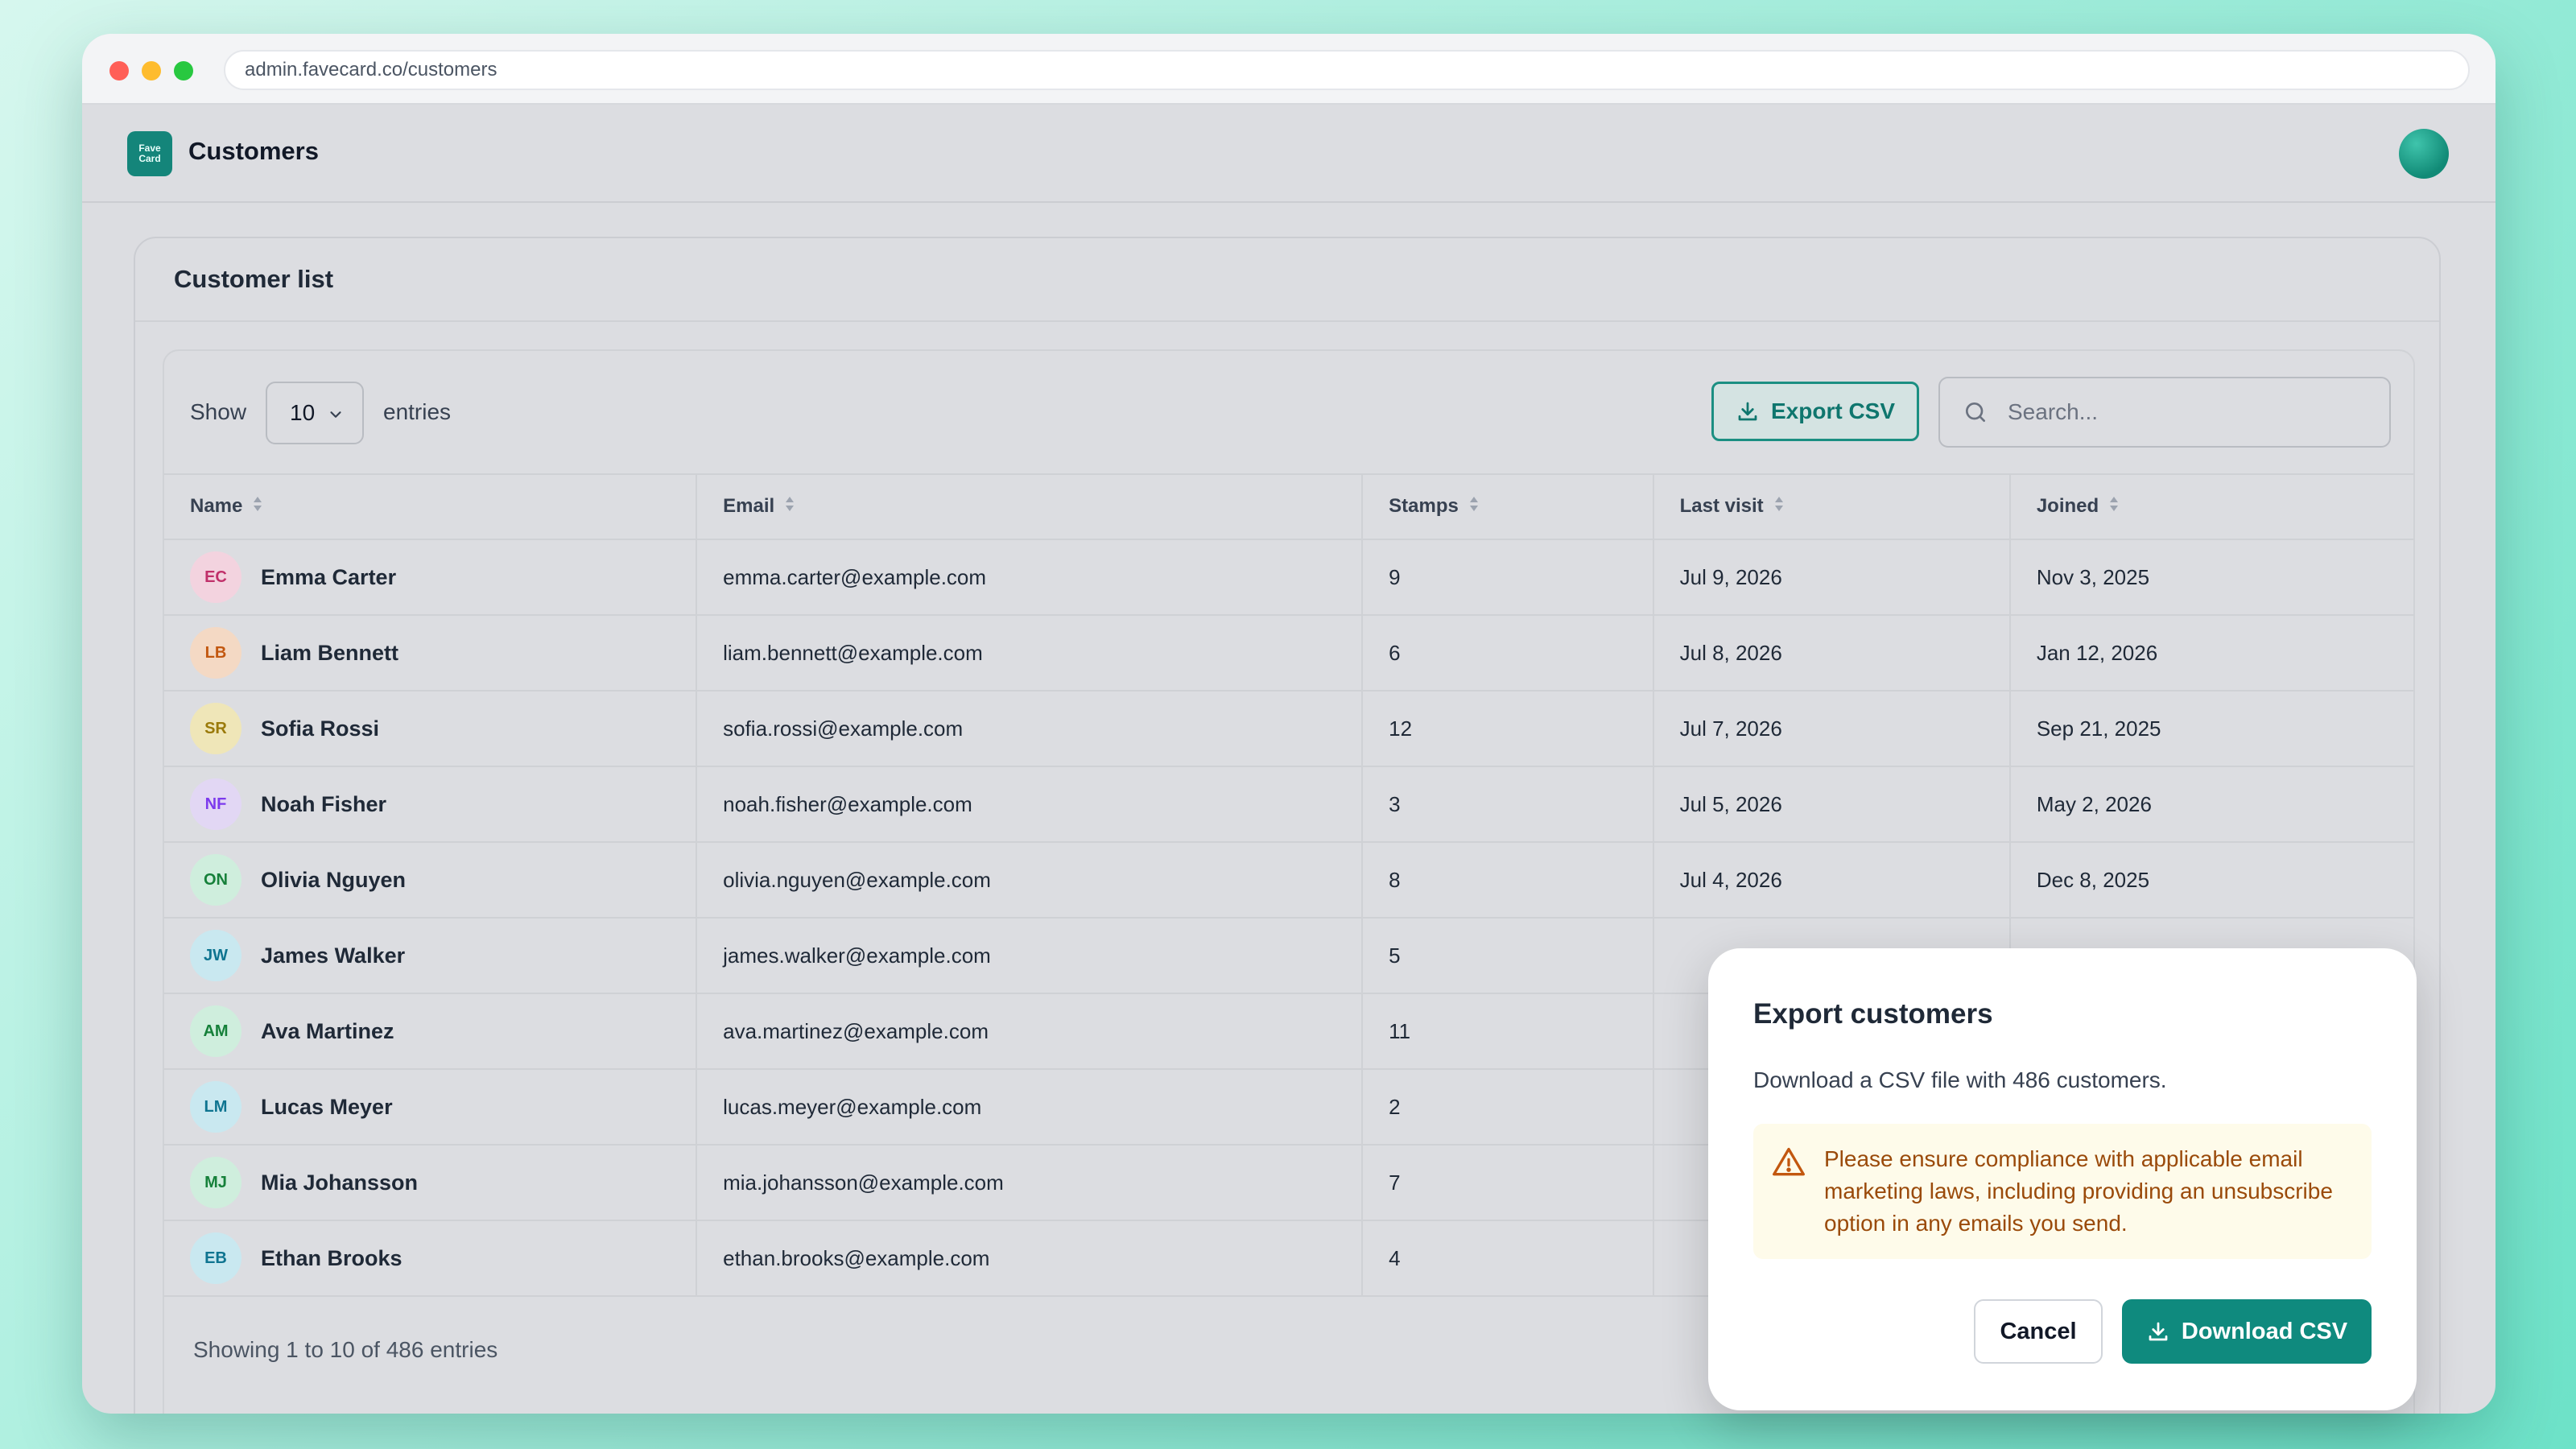  I want to click on customer-avatar: AM, so click(216, 1031).